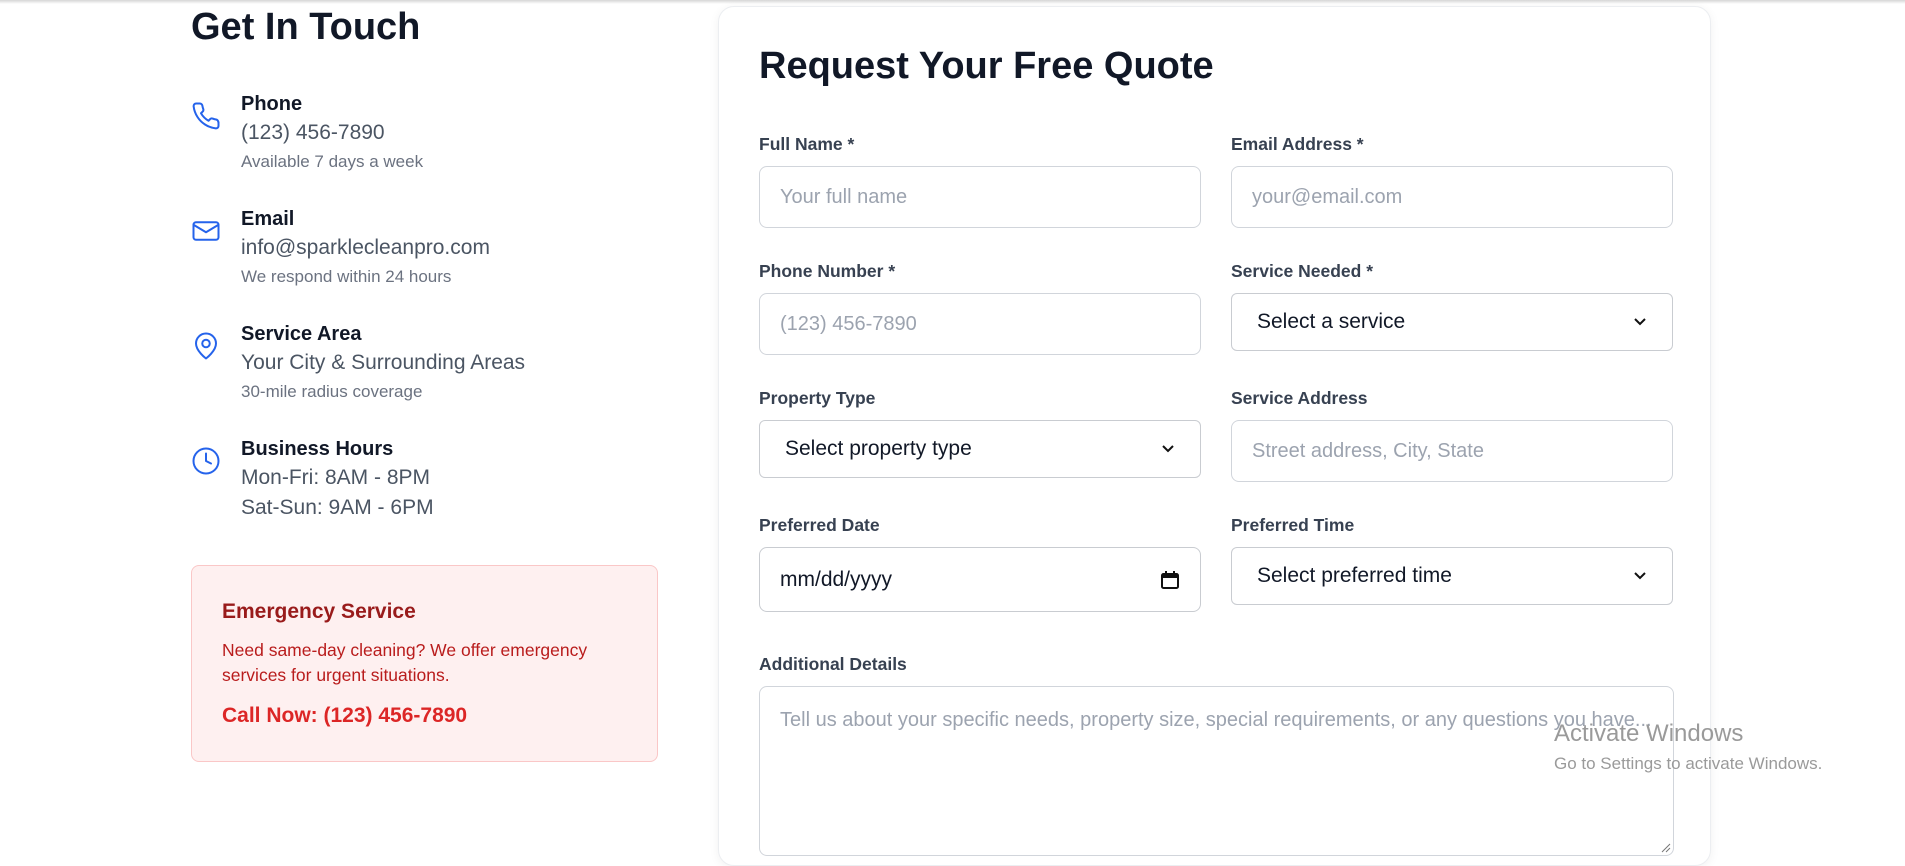 This screenshot has height=866, width=1905. I want to click on contact-title: Get In Touch, so click(306, 27).